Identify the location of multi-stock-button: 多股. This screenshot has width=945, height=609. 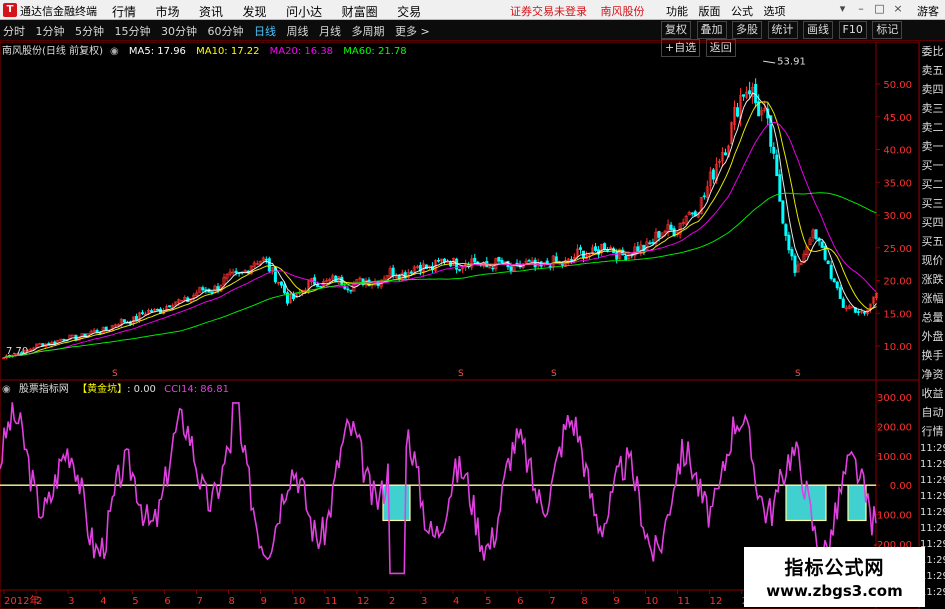
(747, 30).